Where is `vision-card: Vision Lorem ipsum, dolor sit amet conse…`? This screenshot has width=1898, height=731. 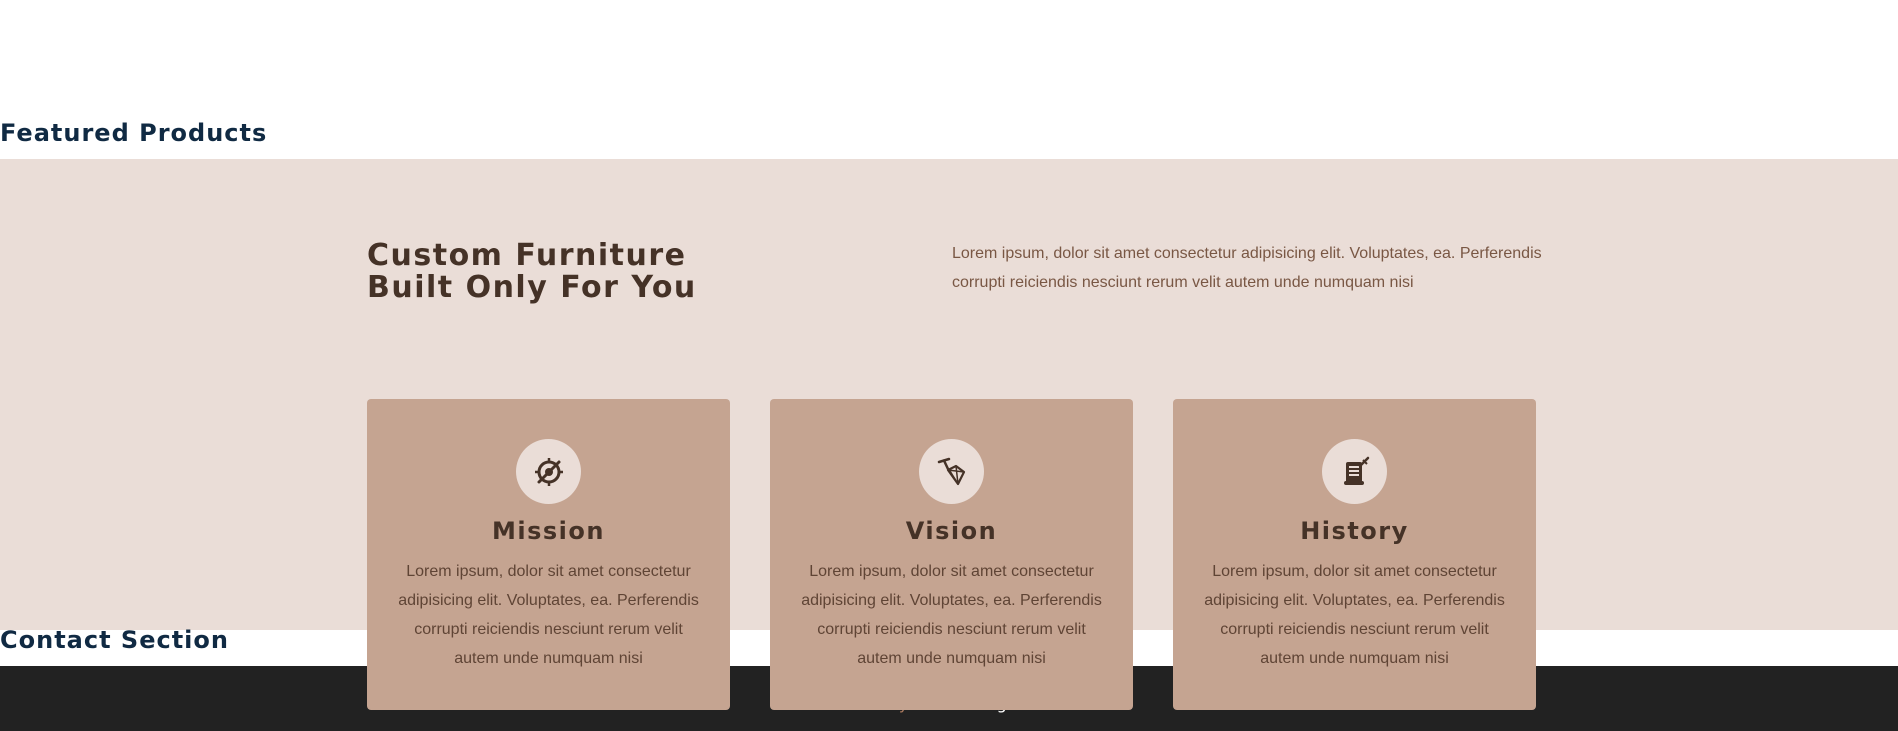
vision-card: Vision Lorem ipsum, dolor sit amet conse… is located at coordinates (951, 554).